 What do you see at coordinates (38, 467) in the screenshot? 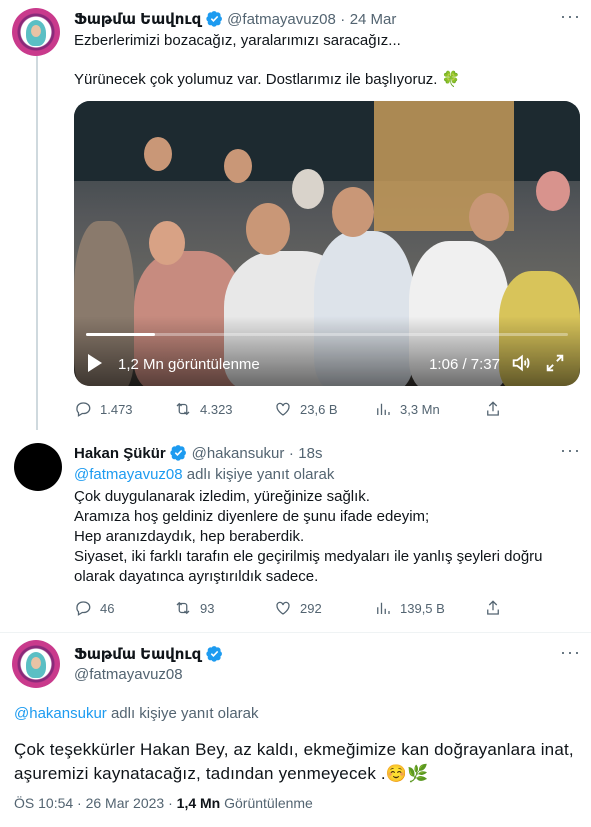
I see `avatar-hakansukur` at bounding box center [38, 467].